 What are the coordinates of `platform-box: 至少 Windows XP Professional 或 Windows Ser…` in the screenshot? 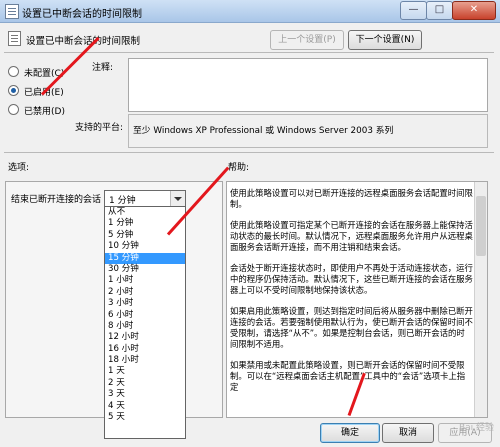 It's located at (308, 131).